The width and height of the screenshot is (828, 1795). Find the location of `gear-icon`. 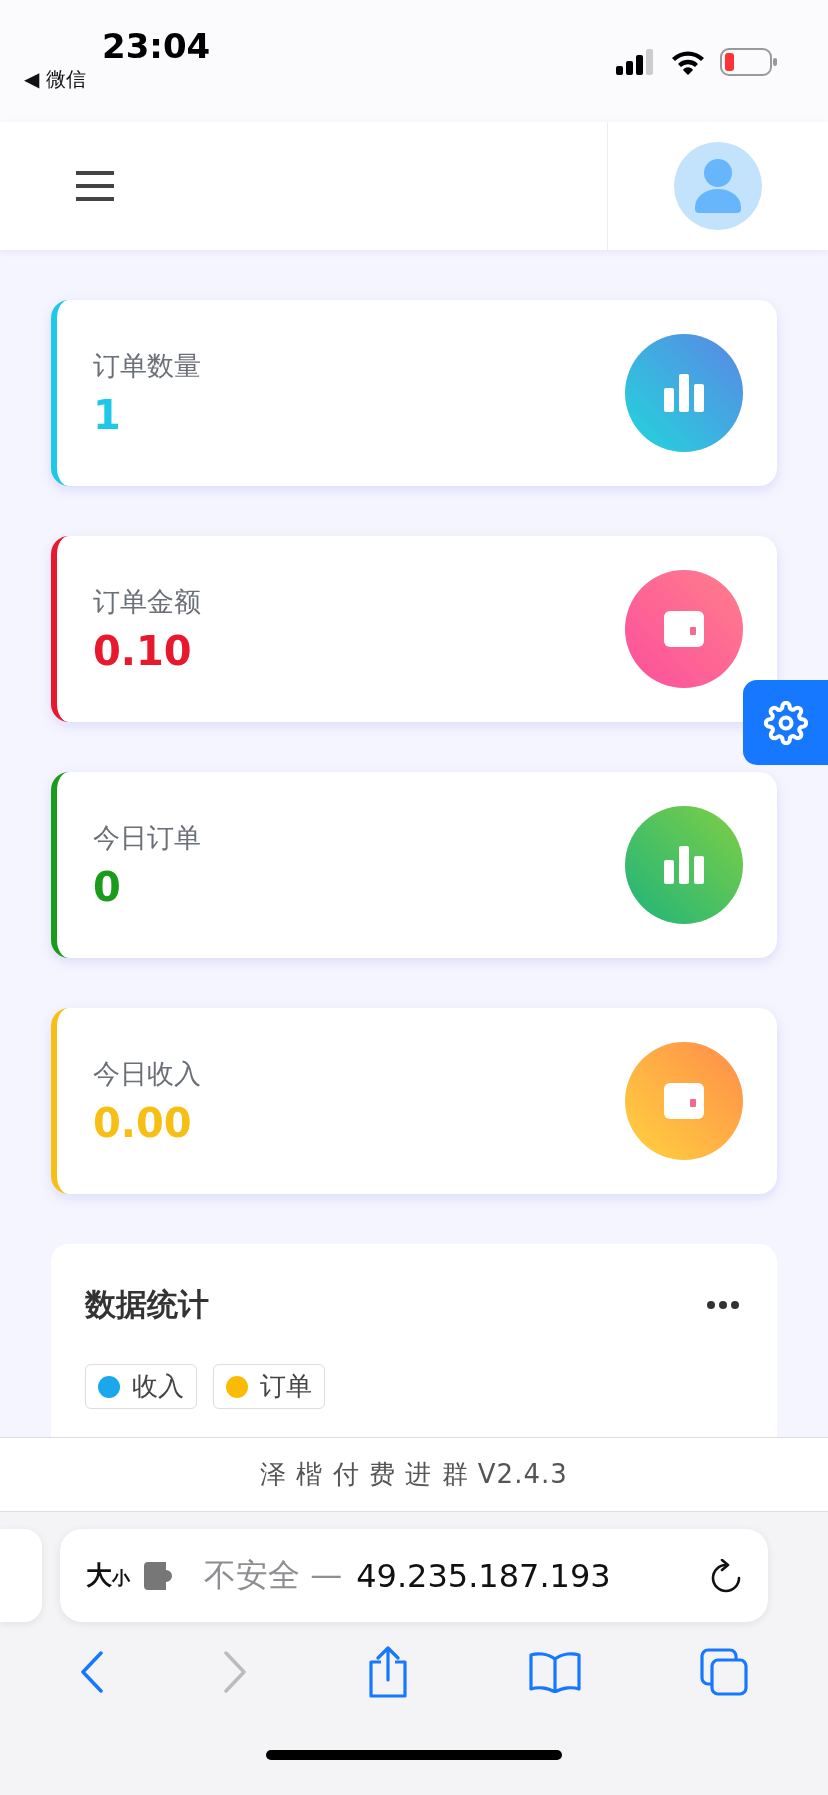

gear-icon is located at coordinates (785, 722).